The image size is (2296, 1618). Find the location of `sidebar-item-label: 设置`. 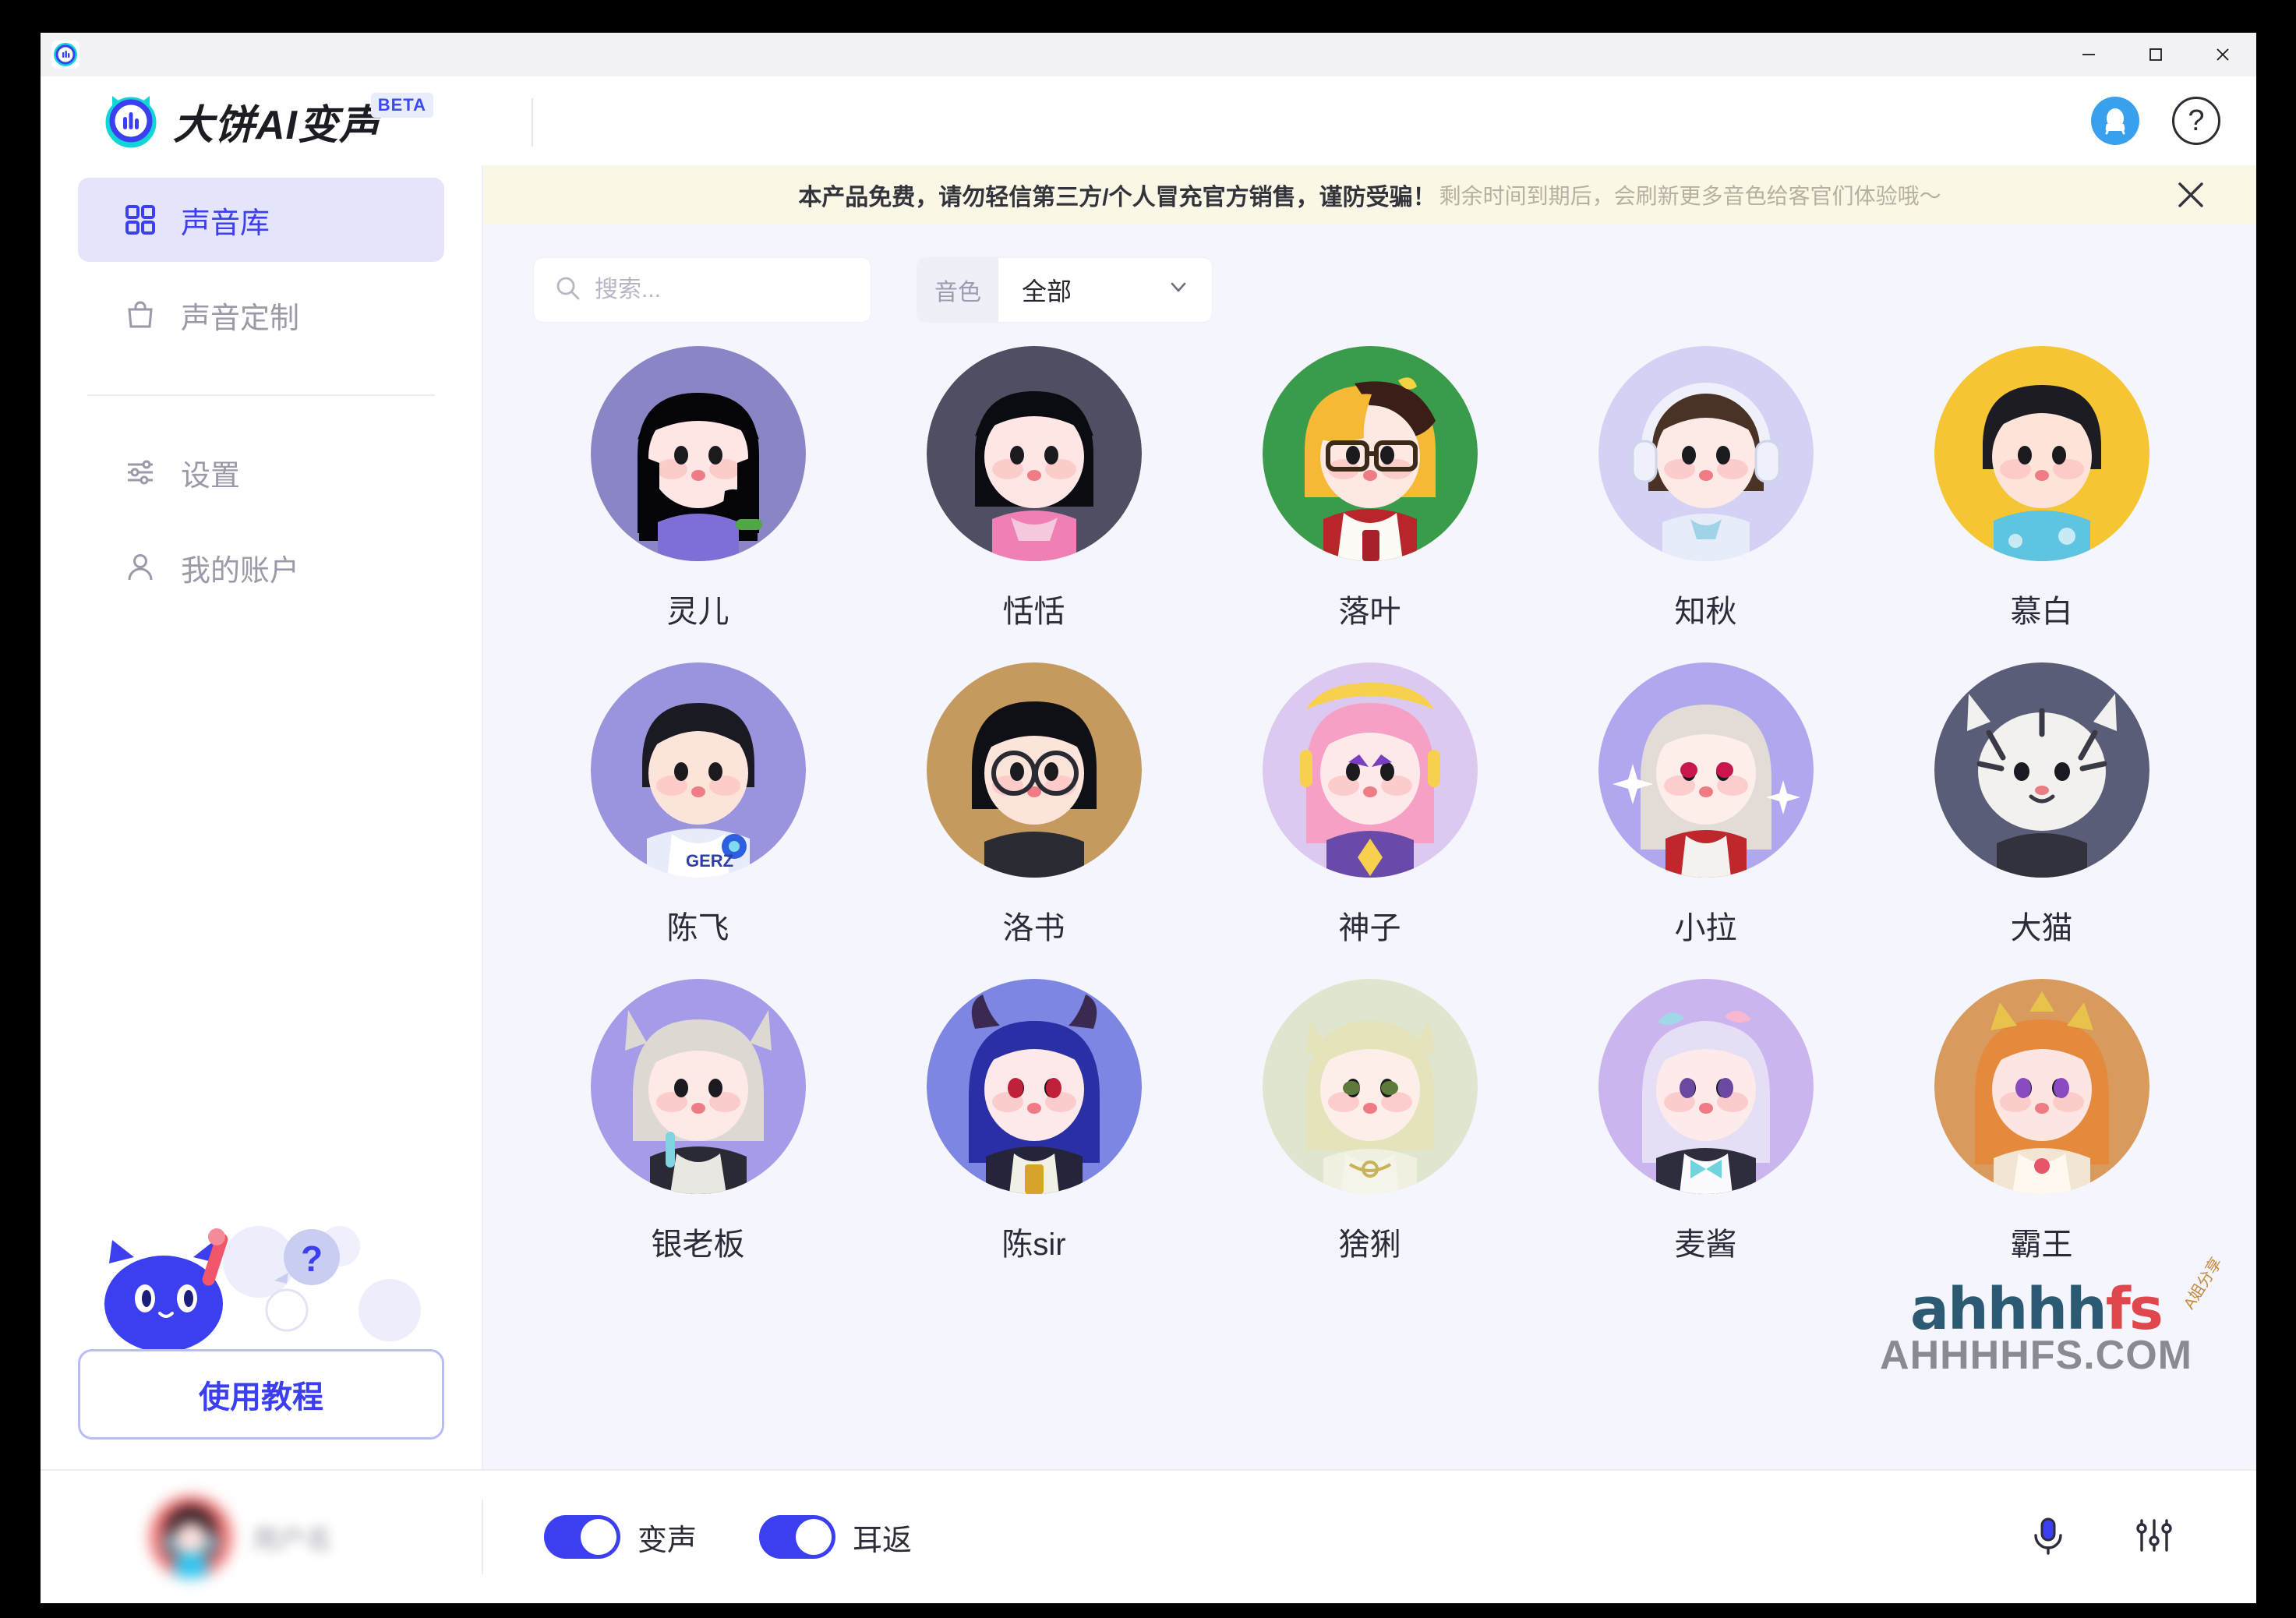

sidebar-item-label: 设置 is located at coordinates (211, 476).